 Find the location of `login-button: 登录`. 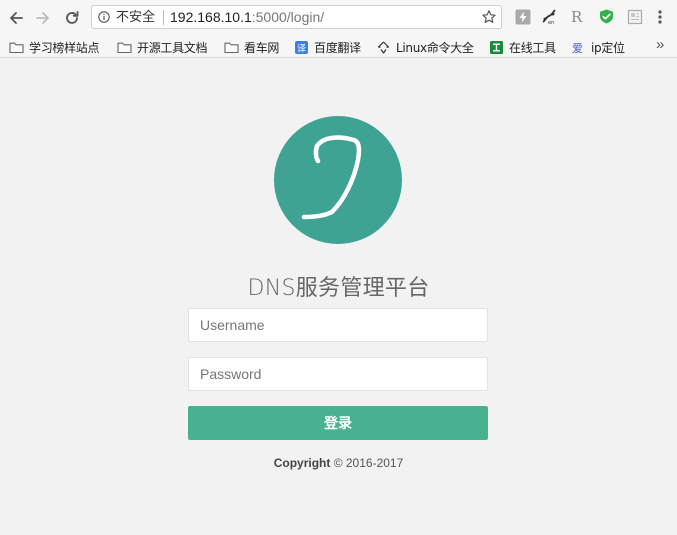

login-button: 登录 is located at coordinates (338, 423).